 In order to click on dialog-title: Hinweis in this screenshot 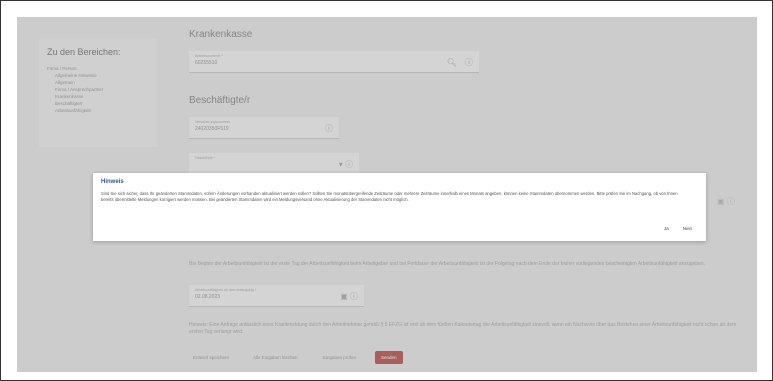, I will do `click(112, 182)`.